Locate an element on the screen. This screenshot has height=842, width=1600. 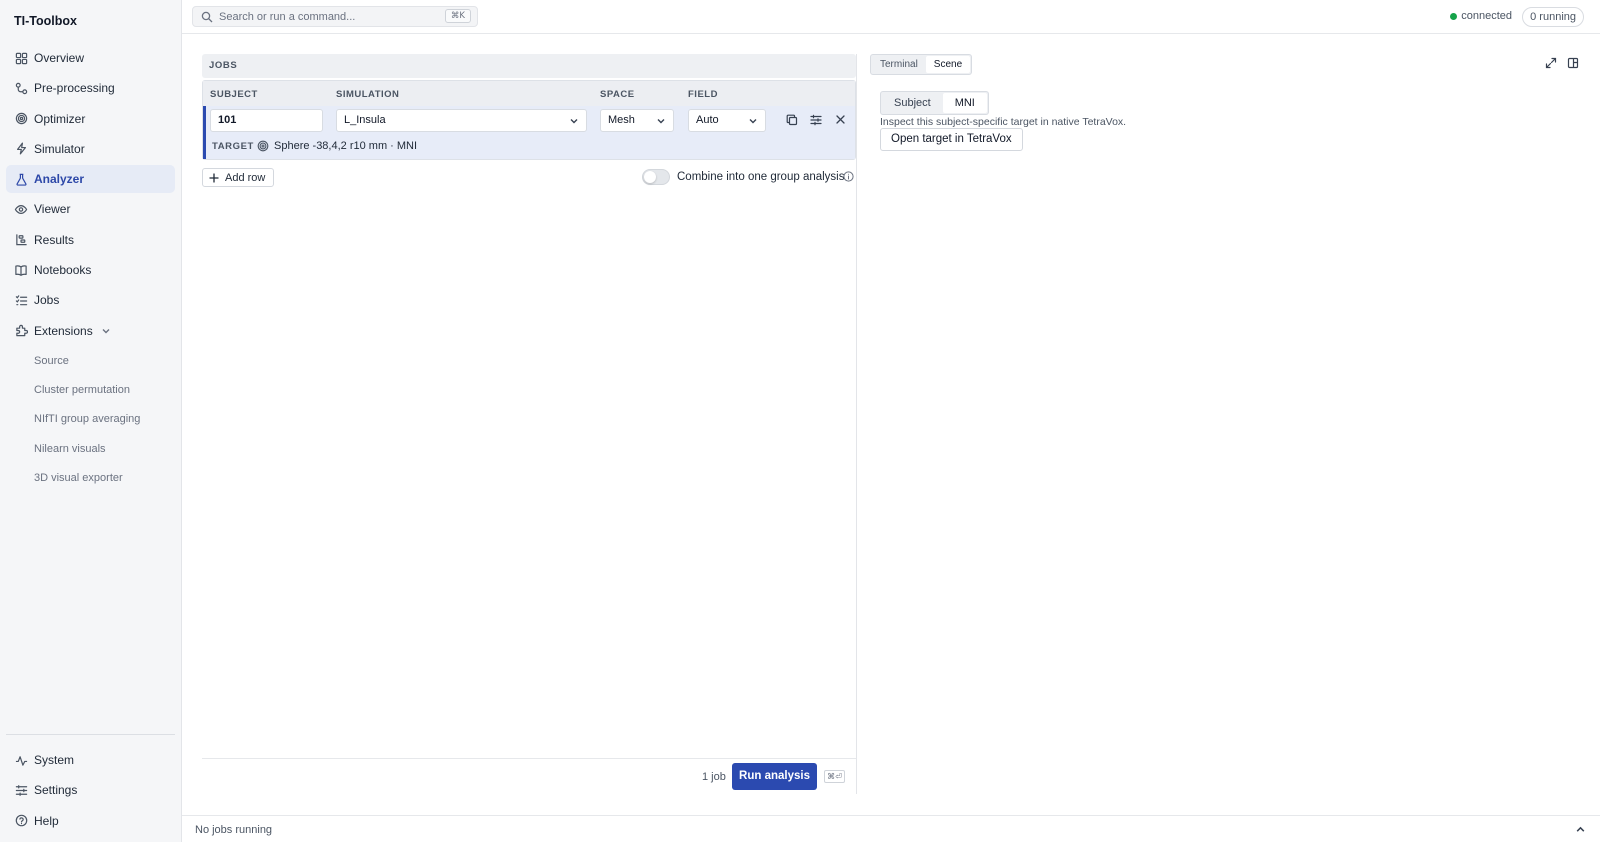
tab-scene: Scene is located at coordinates (948, 64).